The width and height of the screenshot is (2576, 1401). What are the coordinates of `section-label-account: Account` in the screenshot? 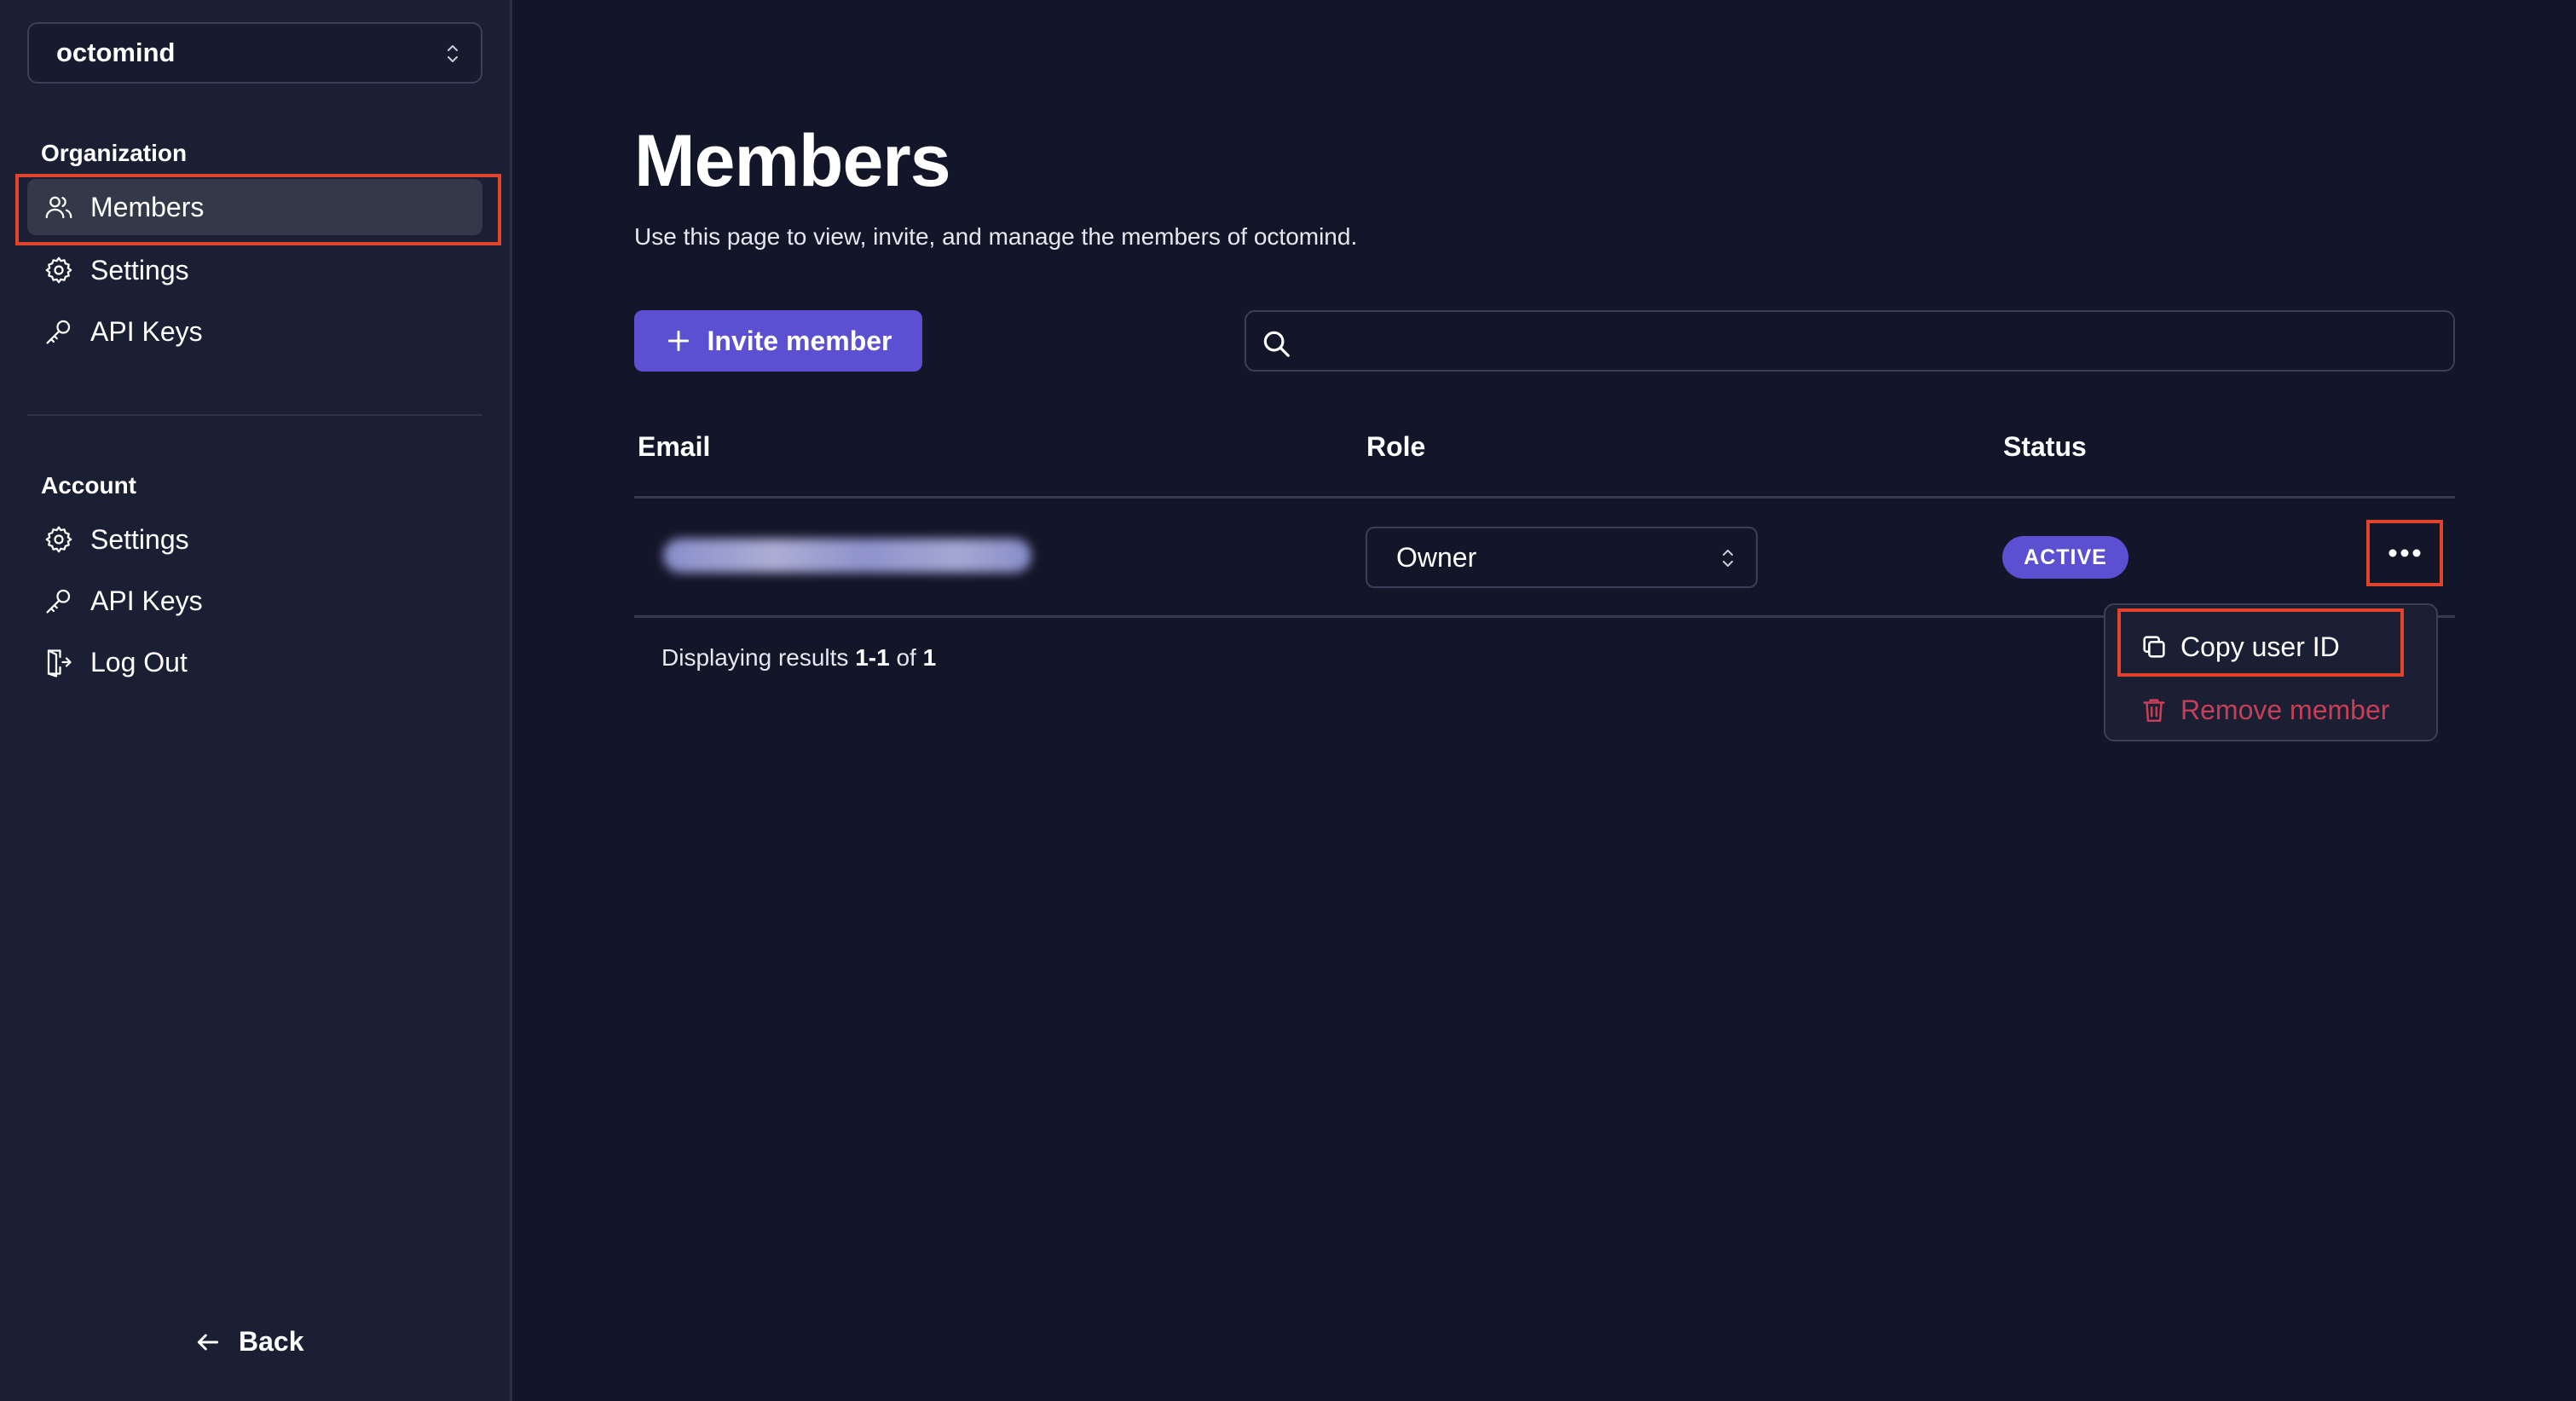 It's located at (88, 485).